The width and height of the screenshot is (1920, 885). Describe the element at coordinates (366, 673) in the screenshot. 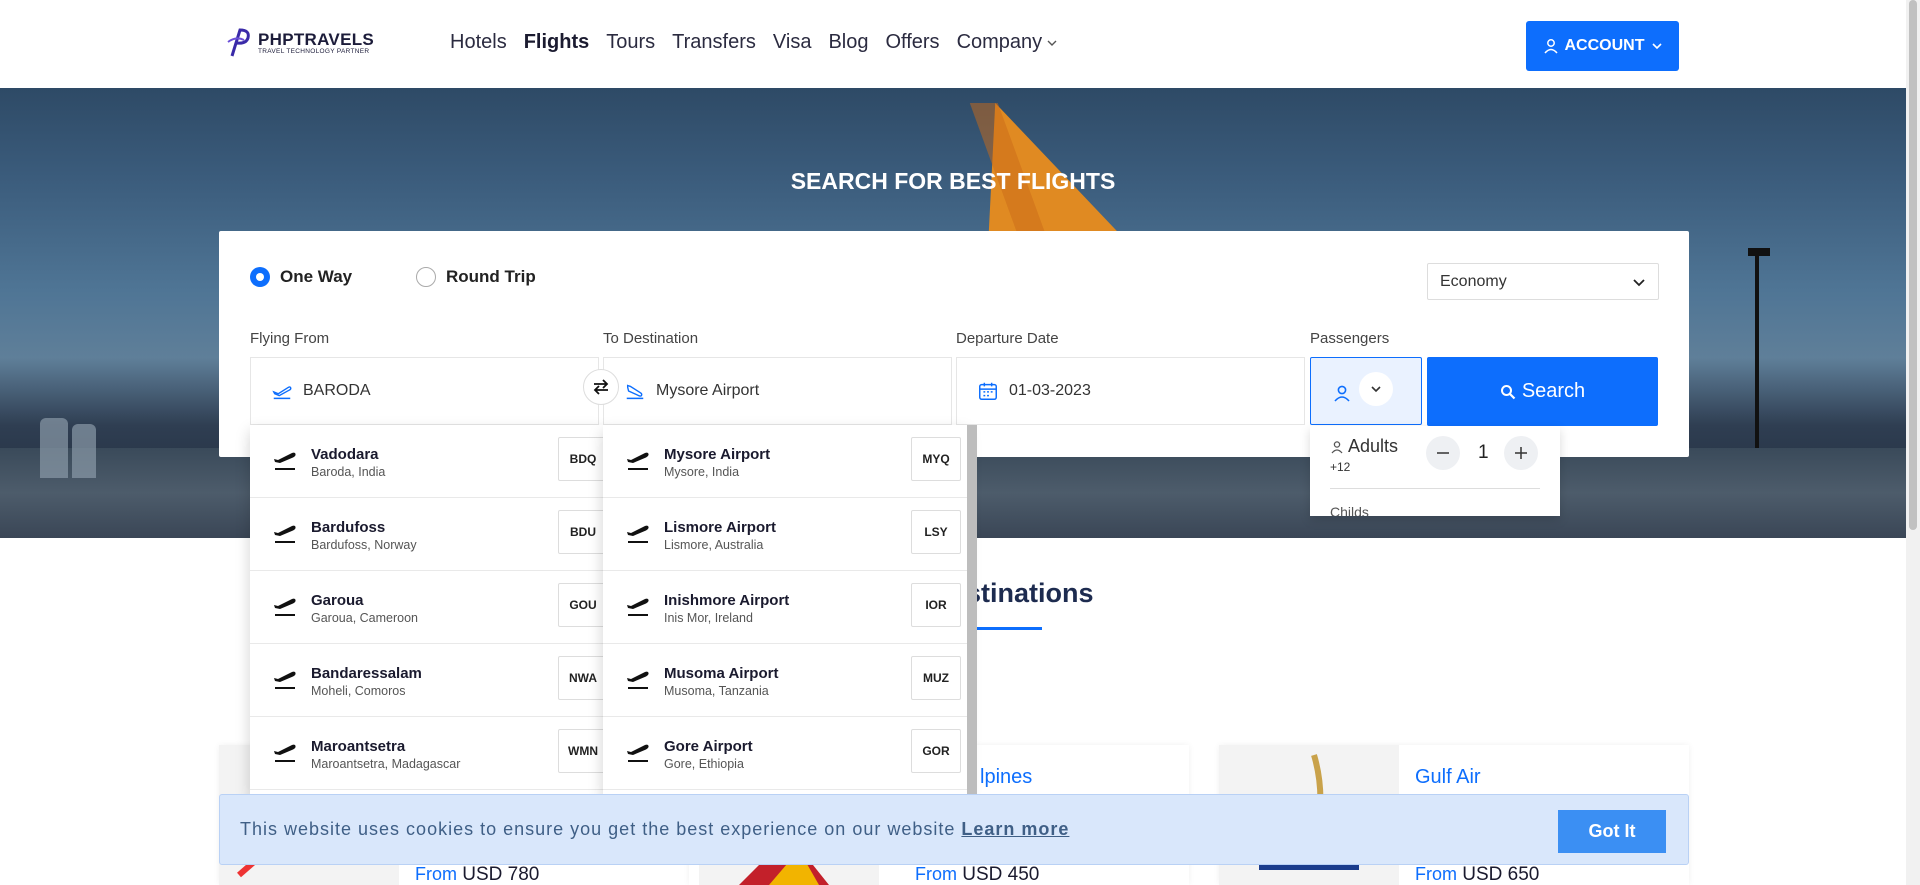

I see `airport-name: Bandaressalam` at that location.